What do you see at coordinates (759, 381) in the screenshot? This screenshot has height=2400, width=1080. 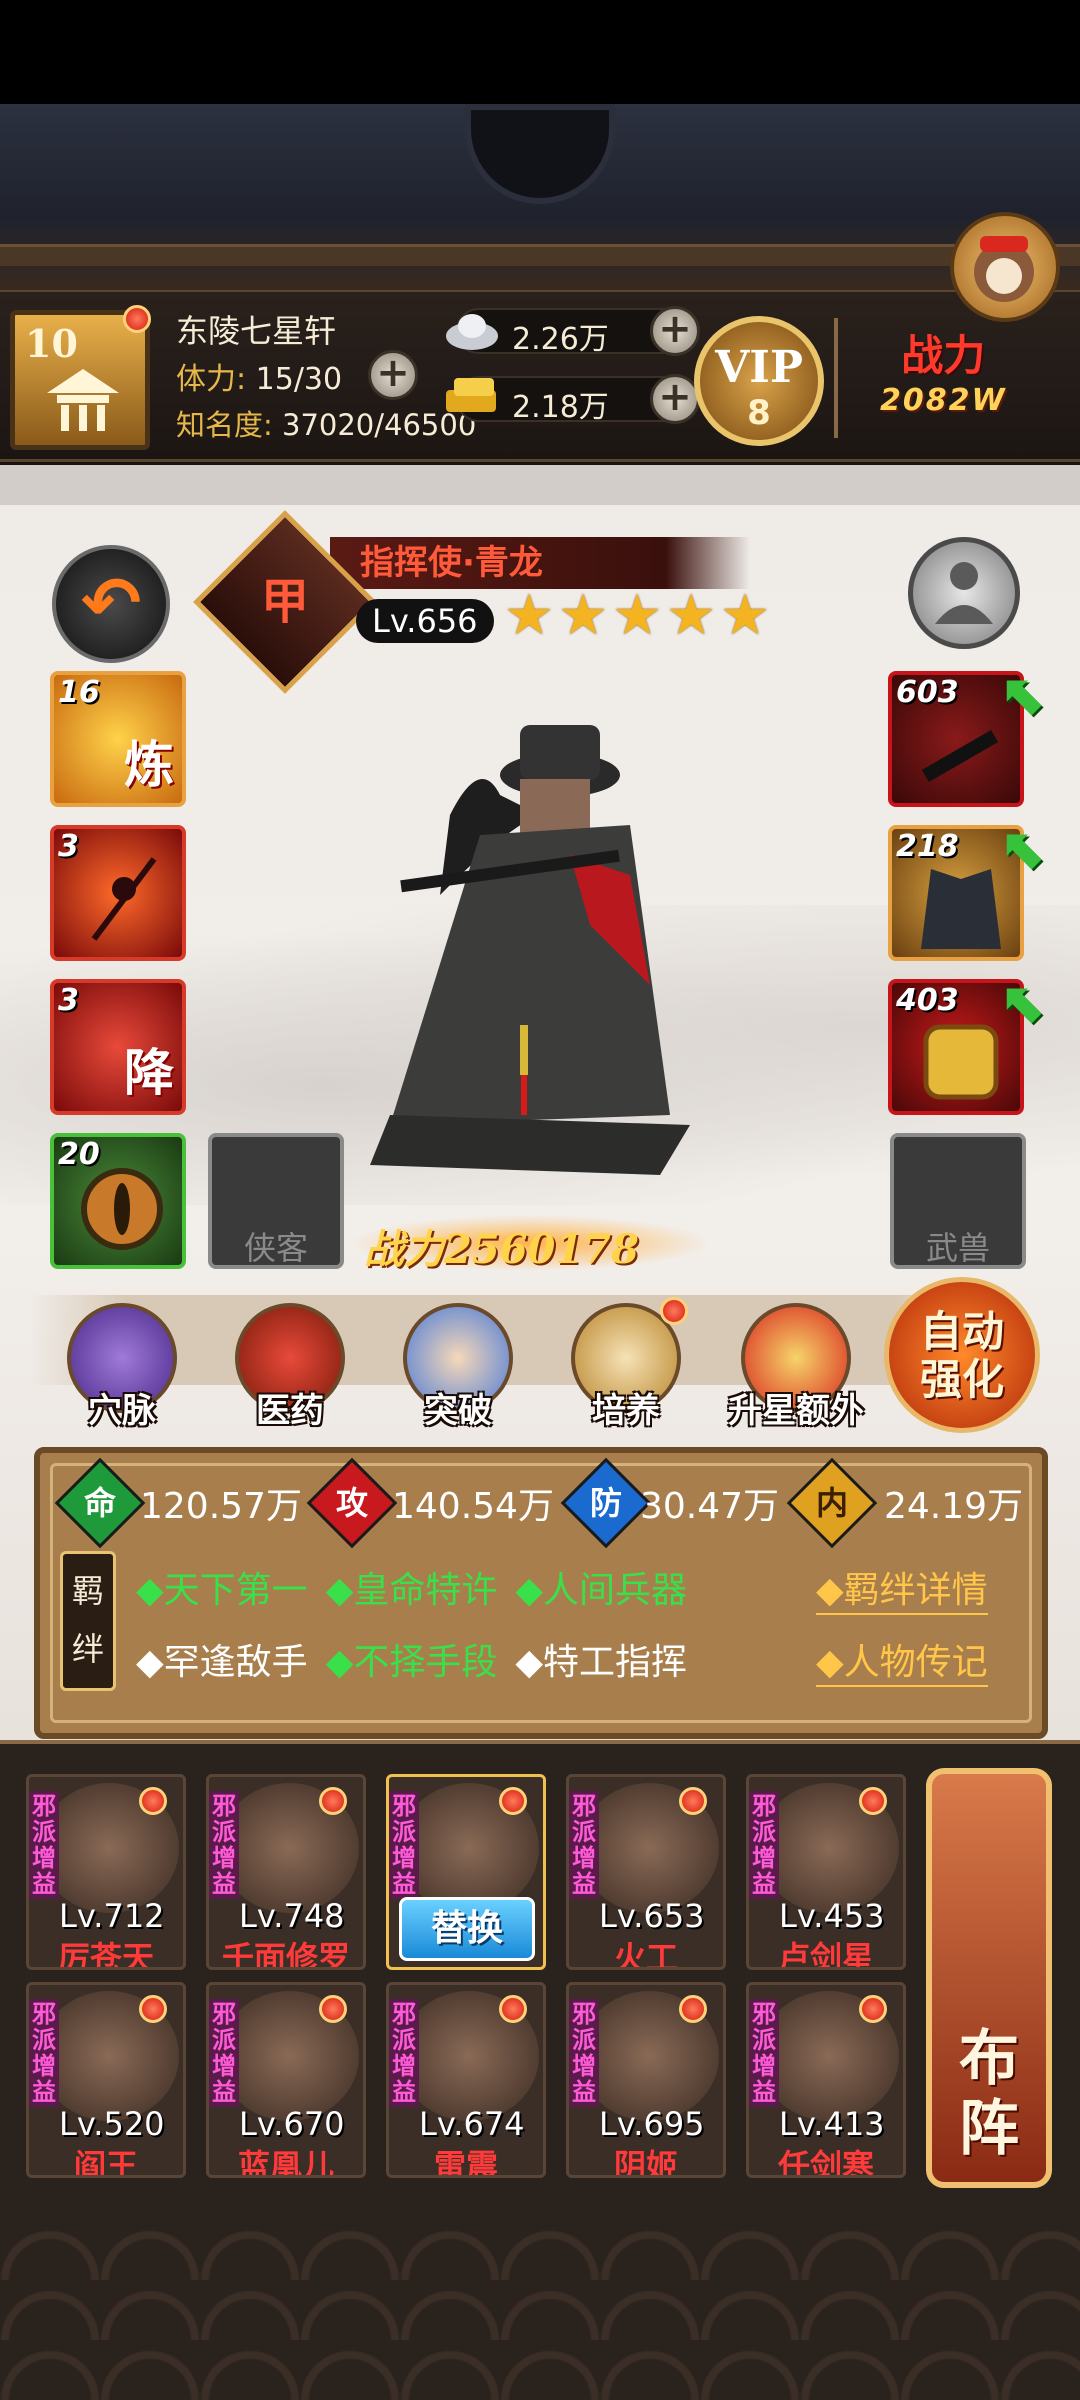 I see `vip-badge: VIP 8` at bounding box center [759, 381].